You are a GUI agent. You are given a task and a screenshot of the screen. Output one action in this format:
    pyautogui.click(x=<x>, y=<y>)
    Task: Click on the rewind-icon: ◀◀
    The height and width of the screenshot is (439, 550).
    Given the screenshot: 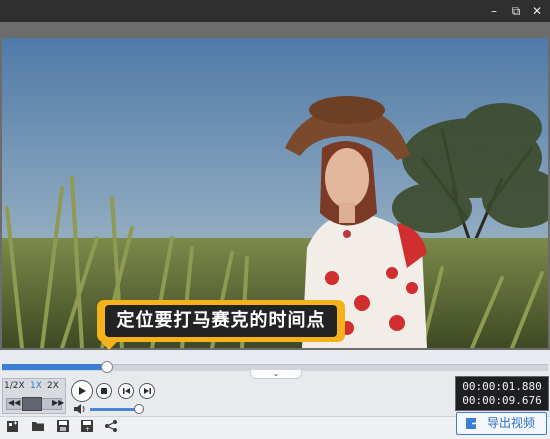 What is the action you would take?
    pyautogui.click(x=14, y=403)
    